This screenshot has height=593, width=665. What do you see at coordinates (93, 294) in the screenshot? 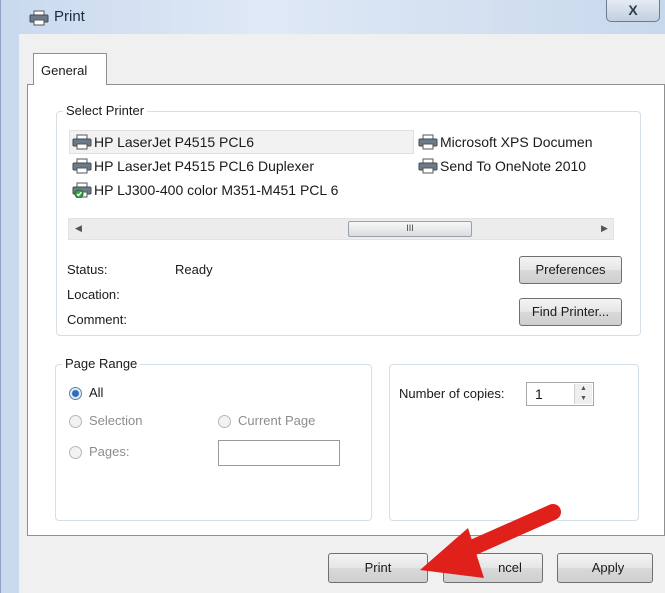
I see `location-label: Location:` at bounding box center [93, 294].